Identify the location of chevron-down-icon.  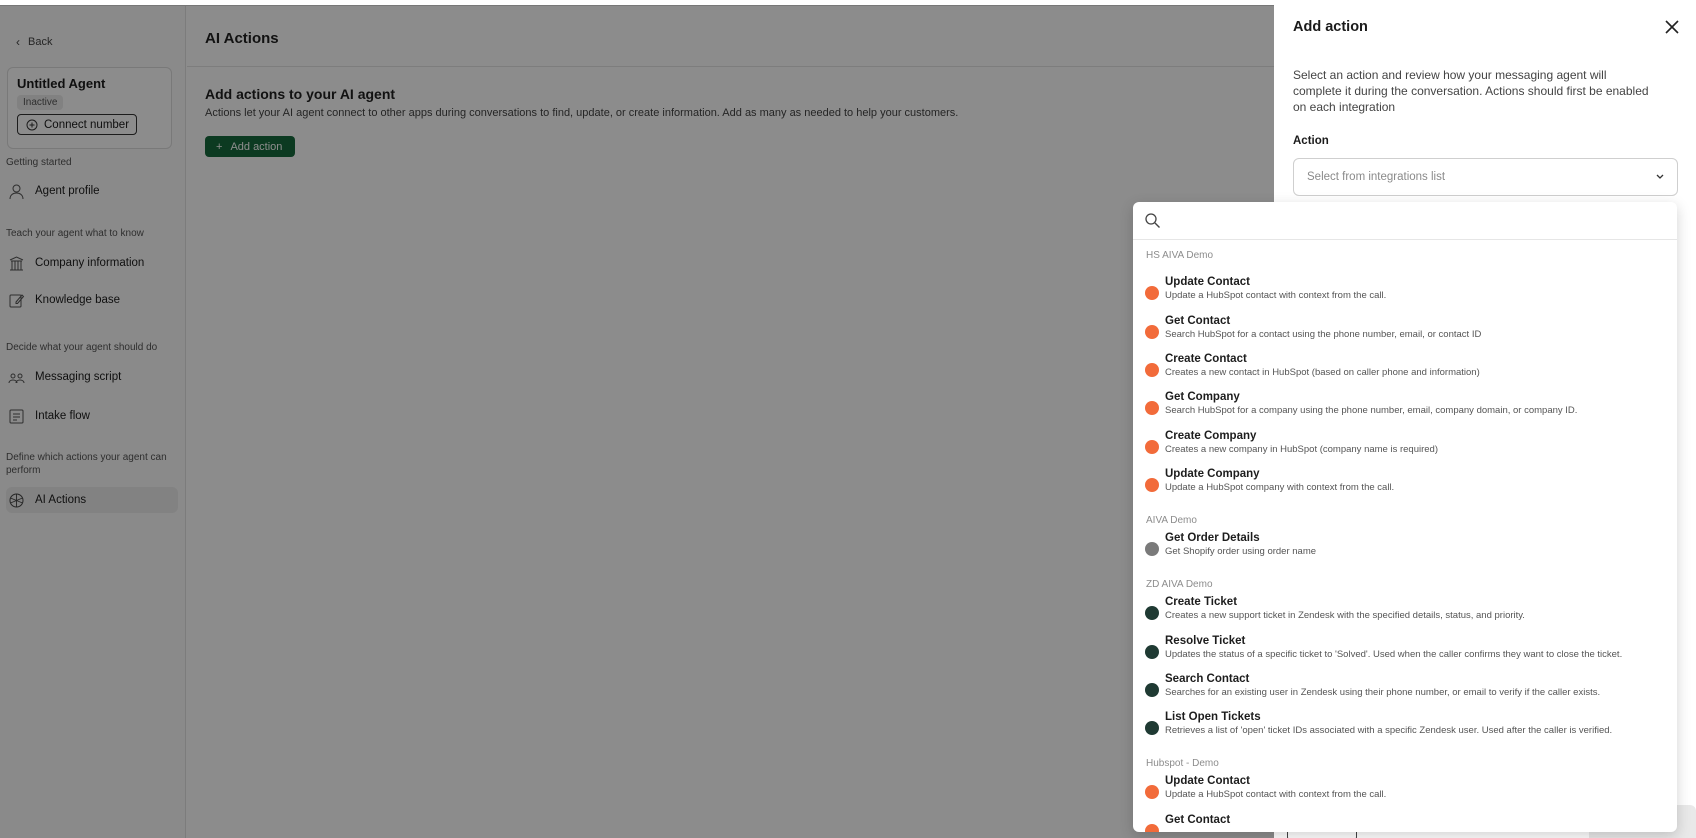
(1660, 176).